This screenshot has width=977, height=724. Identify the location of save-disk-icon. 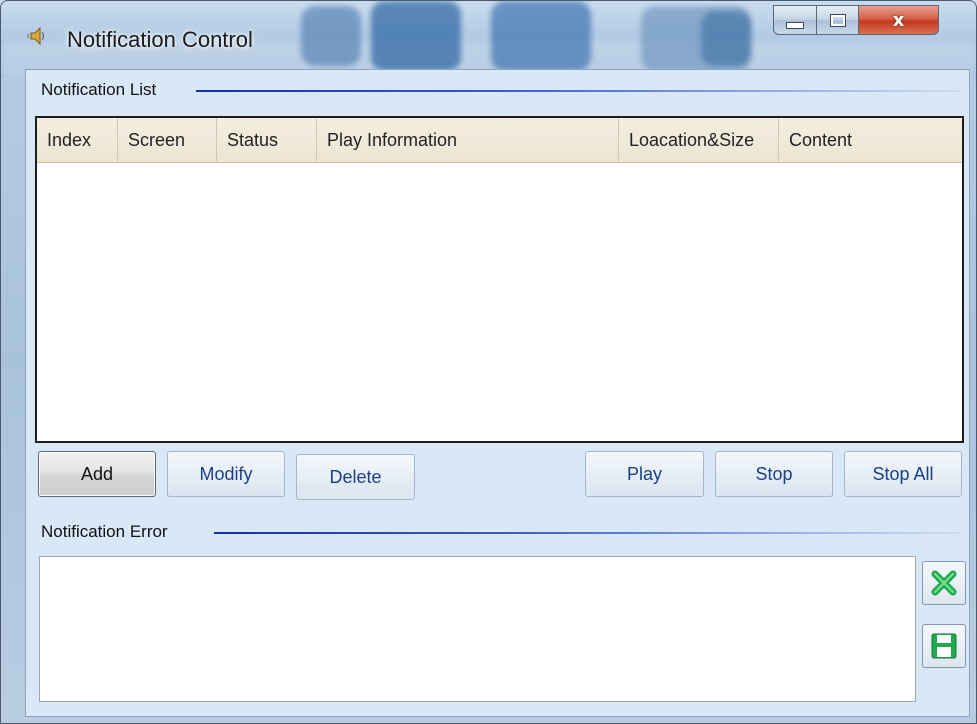
(944, 646).